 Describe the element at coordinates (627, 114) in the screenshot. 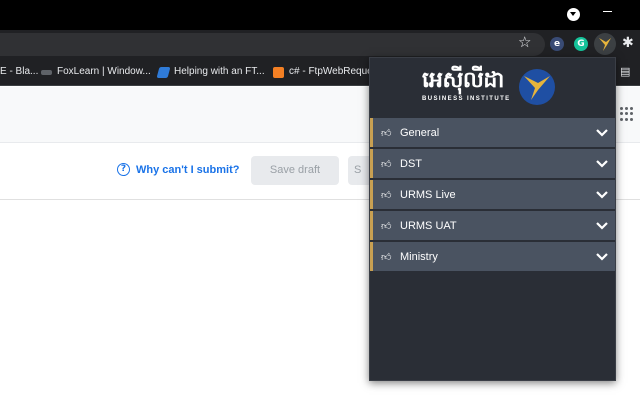

I see `apps-grid-icon` at that location.